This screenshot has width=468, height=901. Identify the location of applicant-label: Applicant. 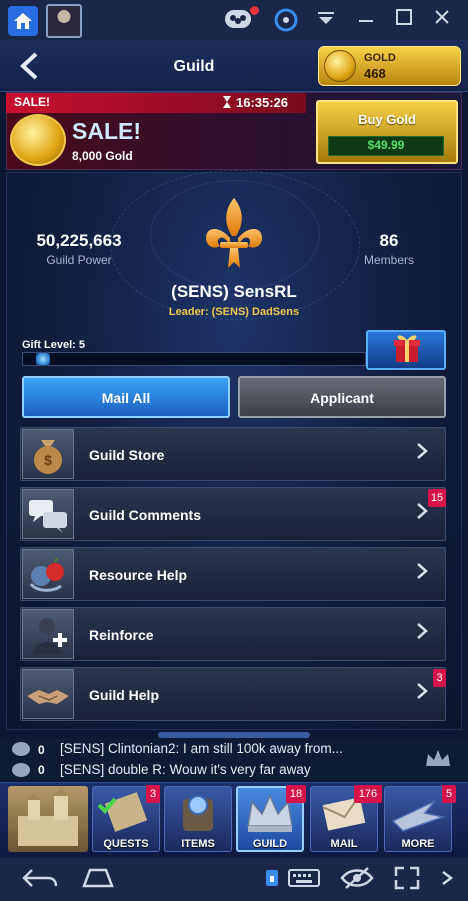
(342, 398).